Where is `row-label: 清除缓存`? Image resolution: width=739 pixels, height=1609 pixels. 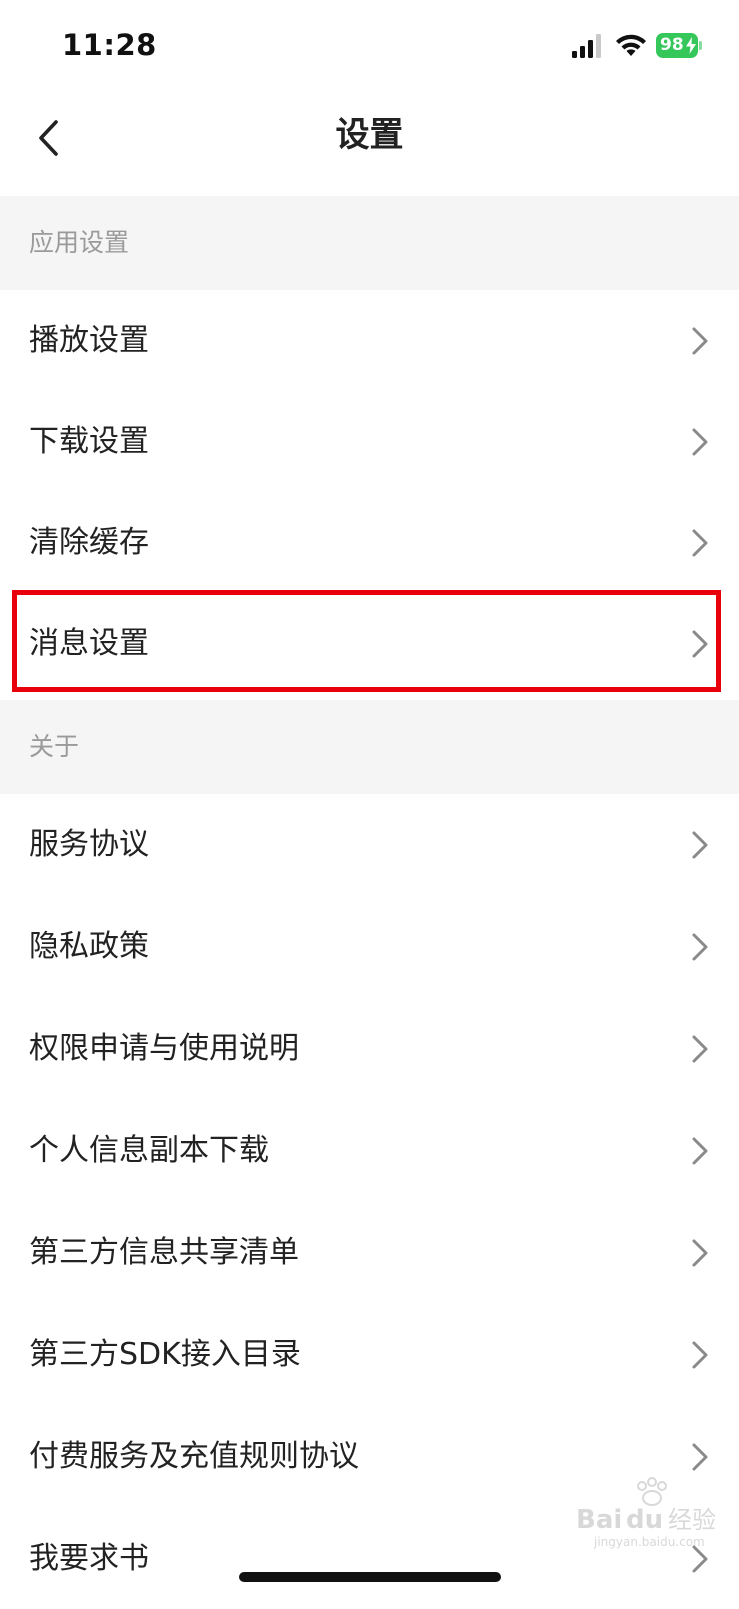 row-label: 清除缓存 is located at coordinates (89, 542).